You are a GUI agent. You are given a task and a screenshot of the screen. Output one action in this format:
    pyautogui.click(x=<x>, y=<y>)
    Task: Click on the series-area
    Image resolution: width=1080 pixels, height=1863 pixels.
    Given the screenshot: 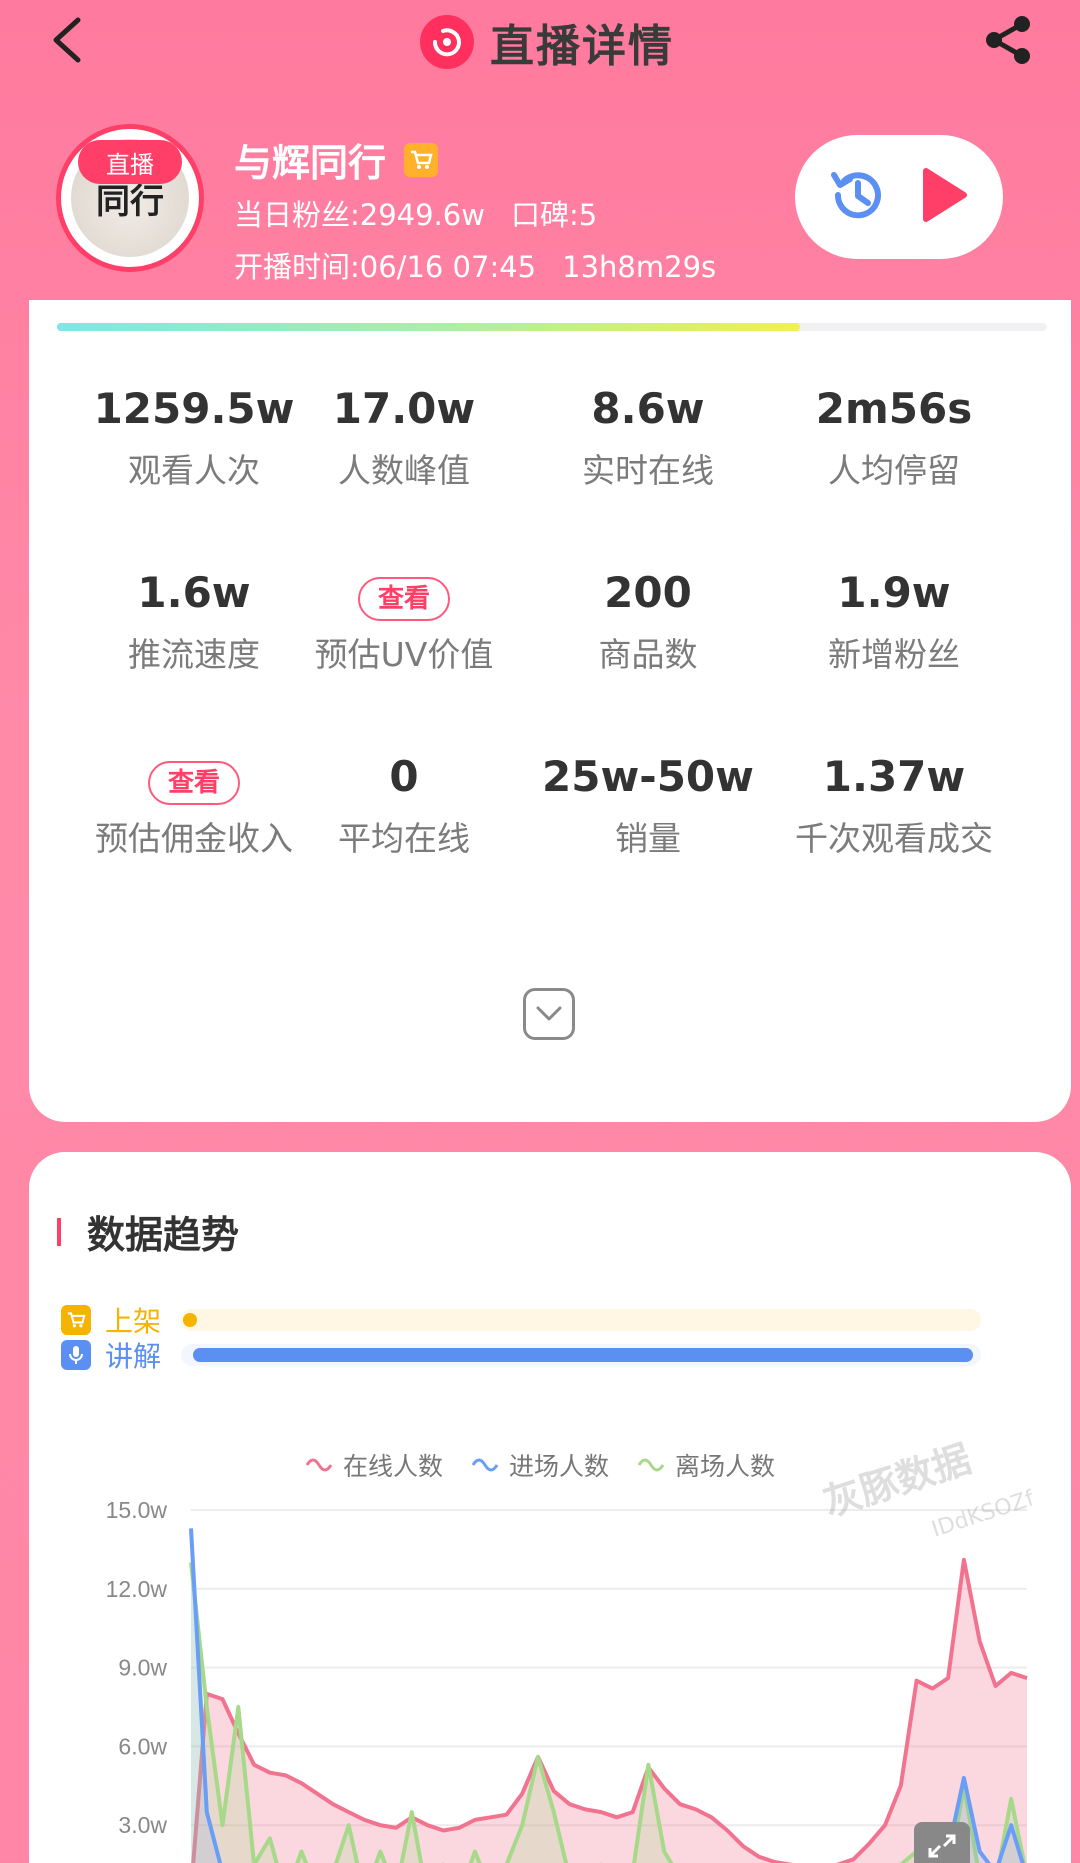 What is the action you would take?
    pyautogui.click(x=610, y=1711)
    